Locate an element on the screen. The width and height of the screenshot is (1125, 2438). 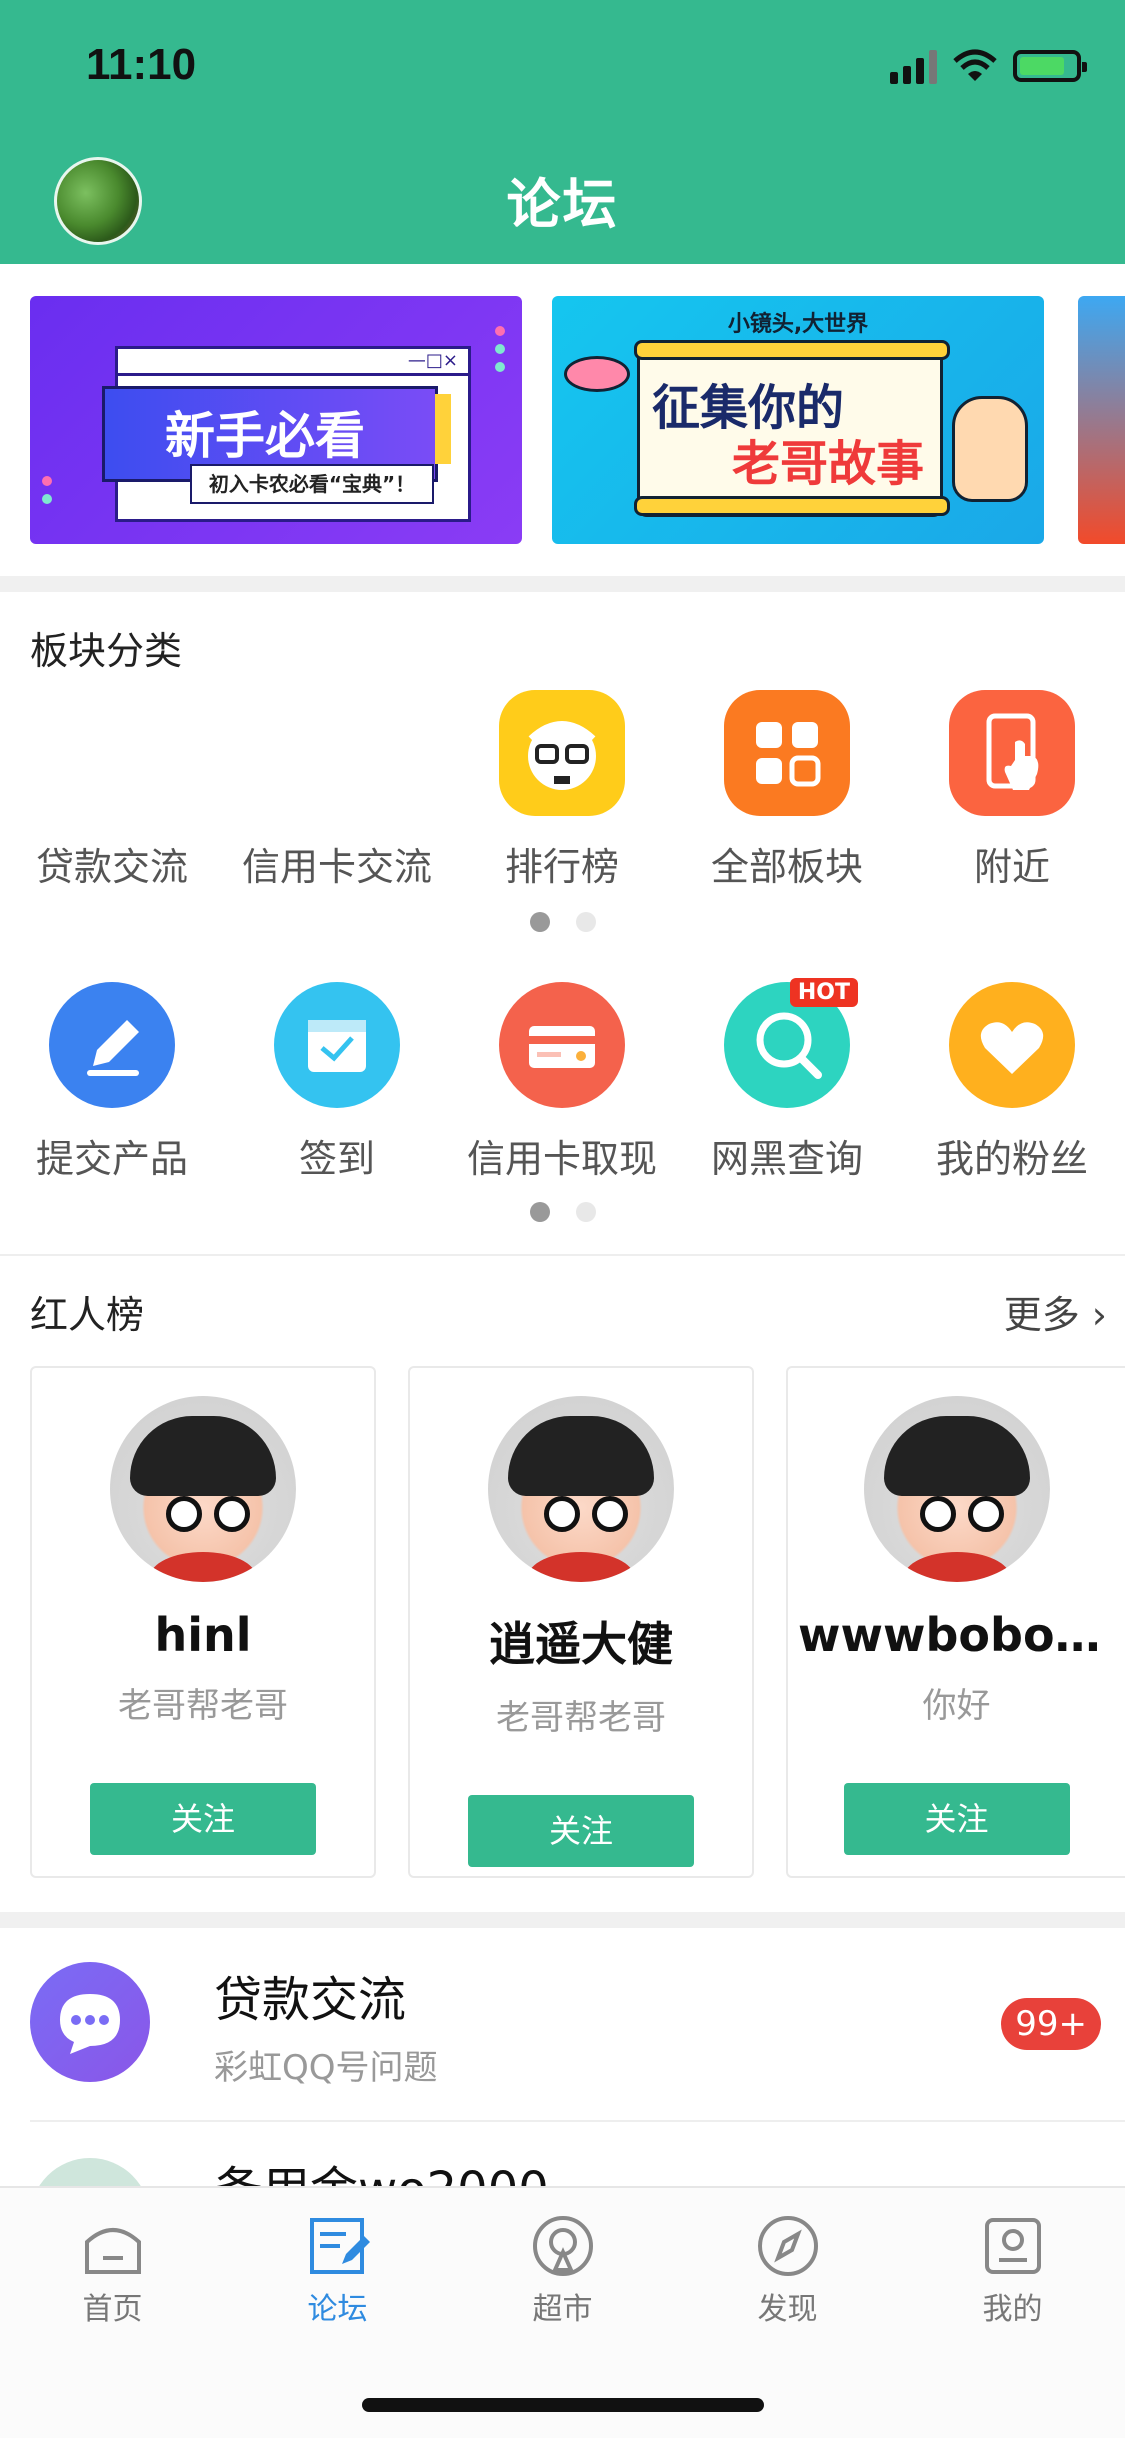
unread-badge: 99+ is located at coordinates (1051, 2024).